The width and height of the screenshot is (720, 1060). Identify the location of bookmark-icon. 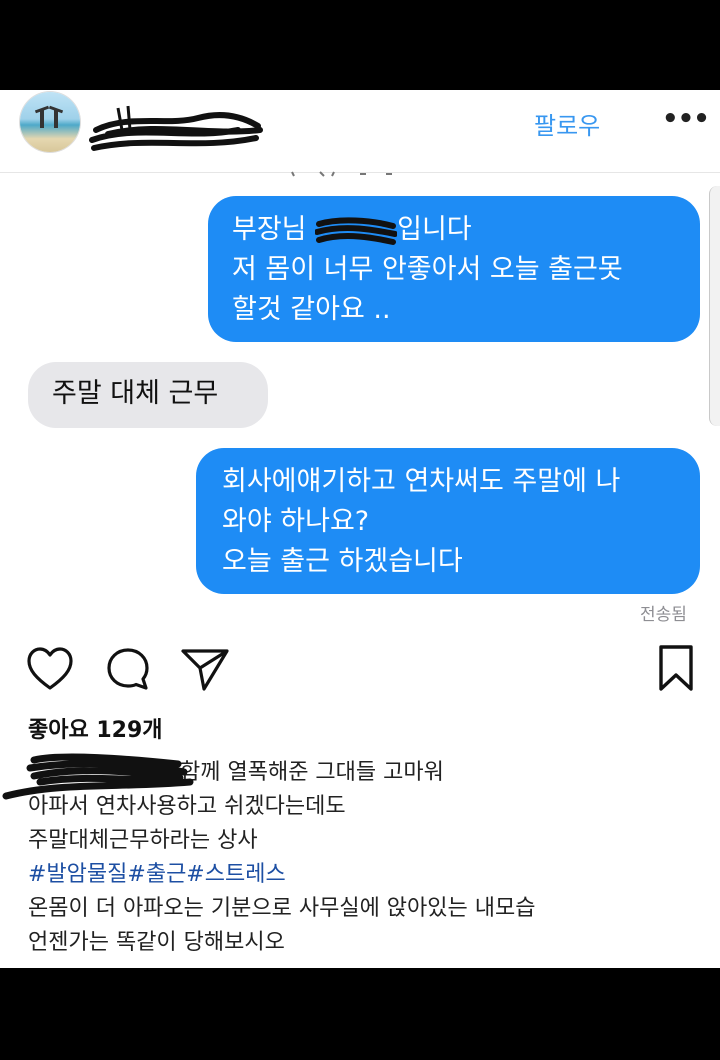
(676, 668).